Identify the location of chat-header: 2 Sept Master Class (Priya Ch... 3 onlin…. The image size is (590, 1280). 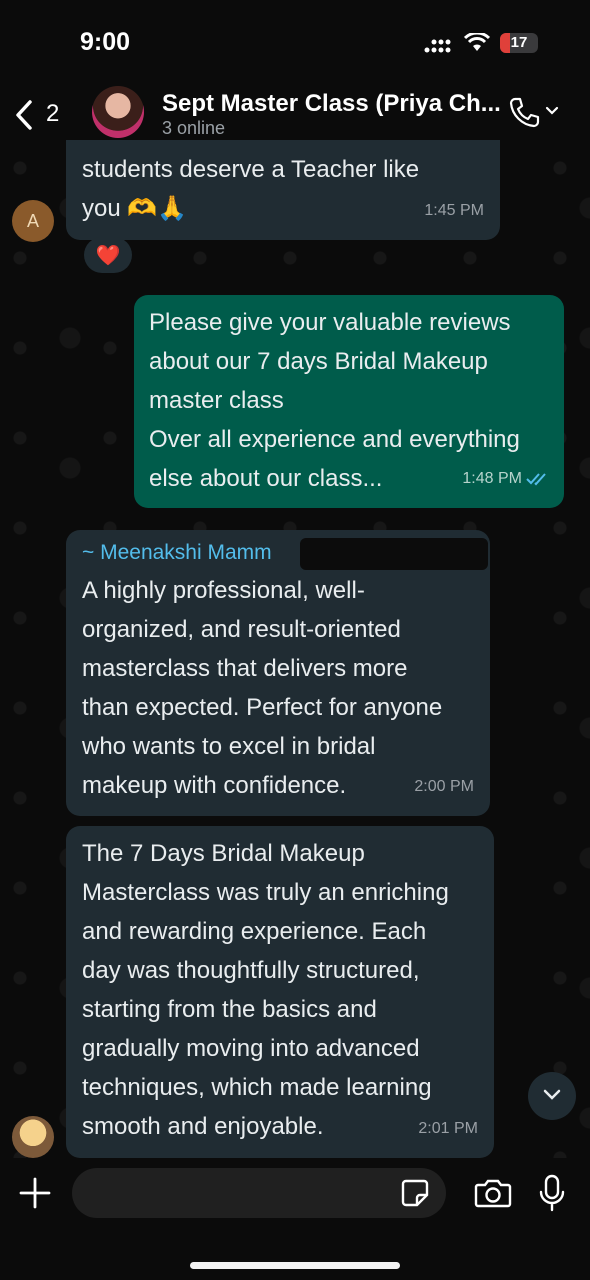
(295, 114).